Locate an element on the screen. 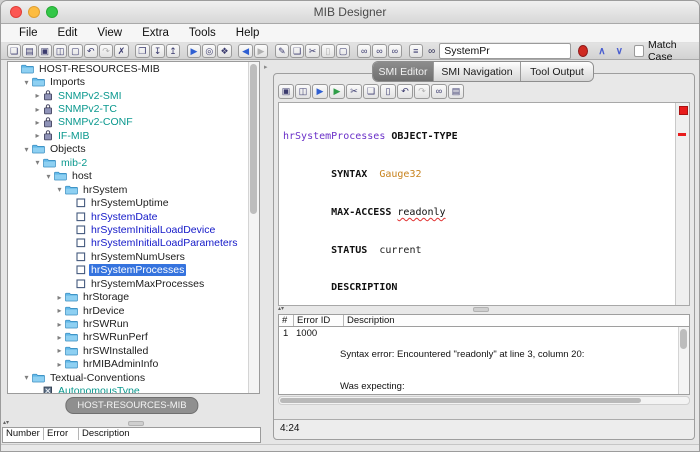 The image size is (700, 452). record-dot-icon is located at coordinates (583, 51).